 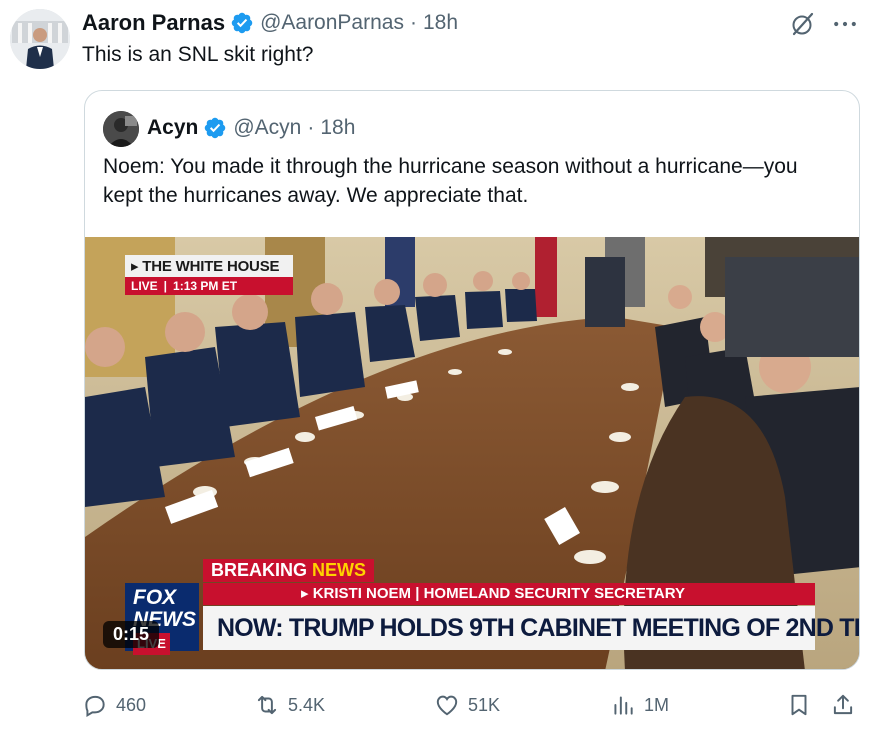 I want to click on tweet-header: Aaron Parnas @AaronParnas · 18h, so click(x=270, y=23).